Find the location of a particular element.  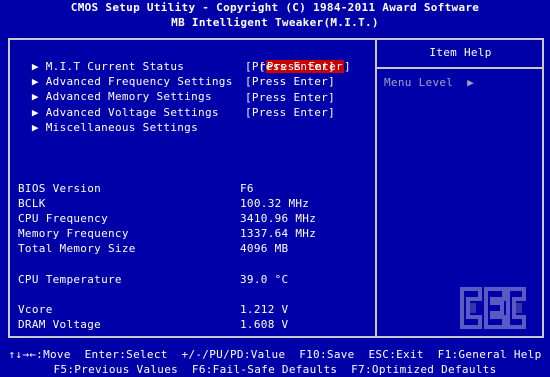

info-value-dram-voltage: 1.608 V is located at coordinates (264, 324).